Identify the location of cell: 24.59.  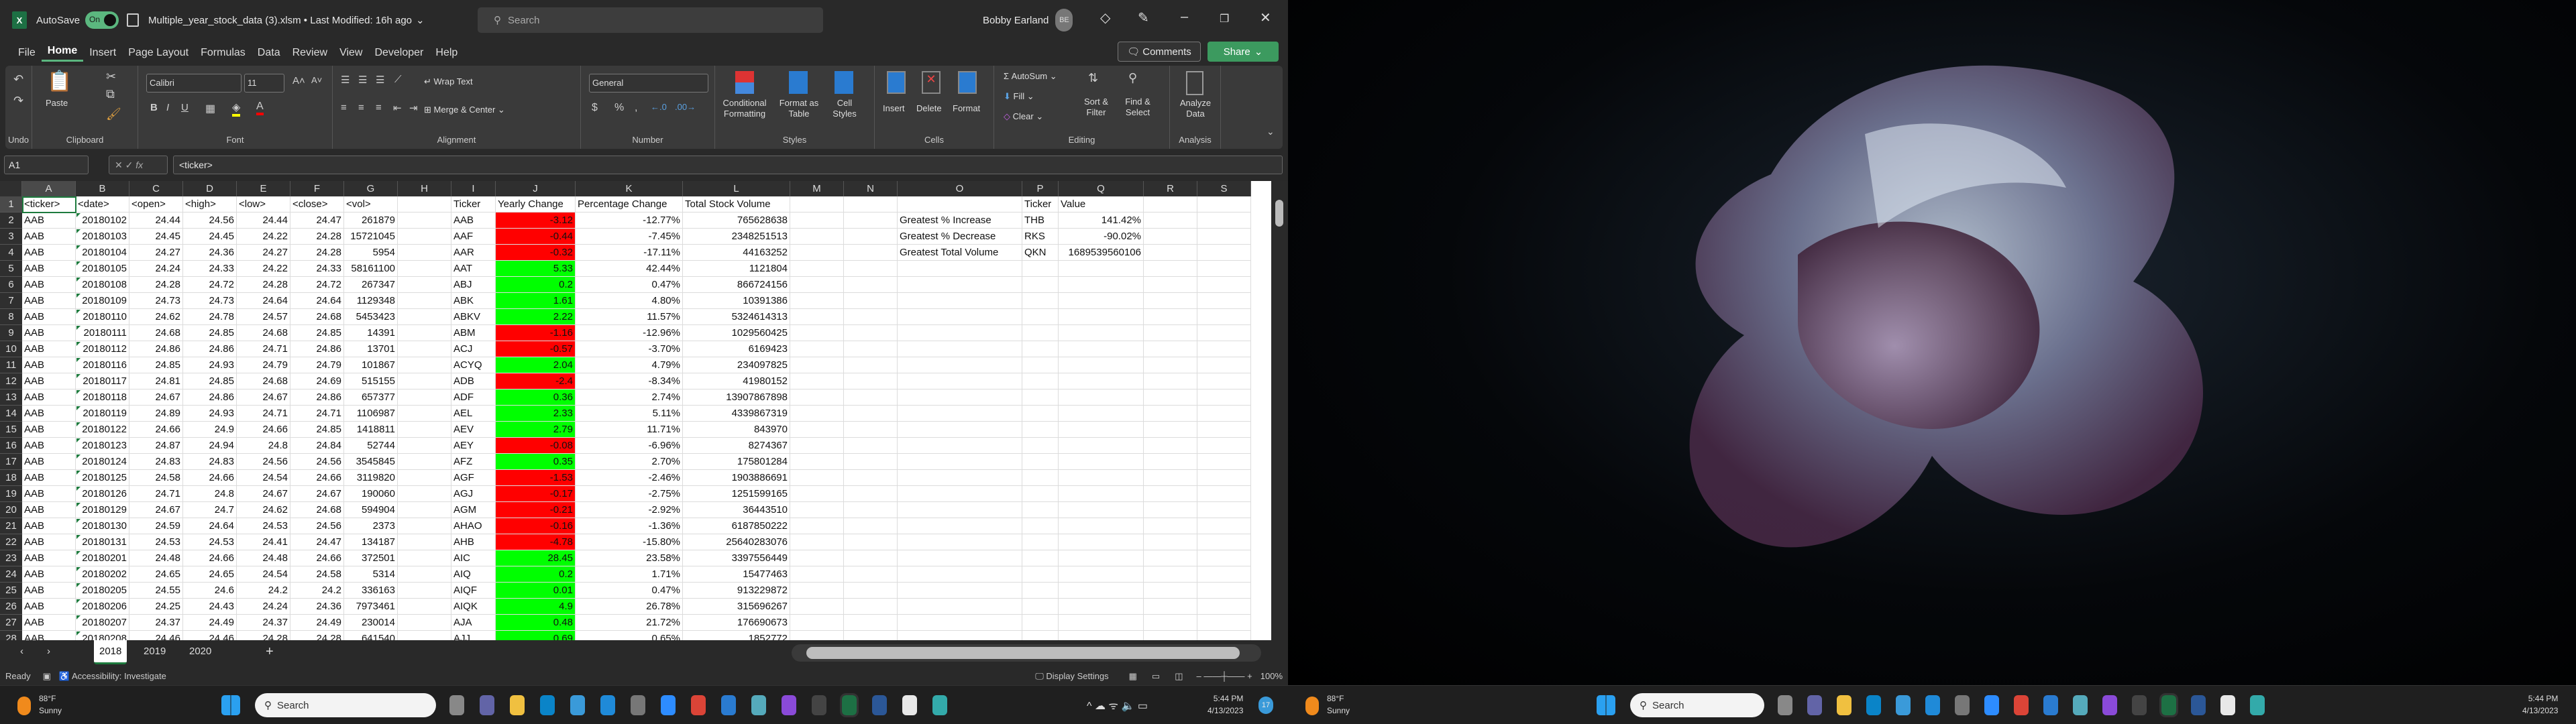
(156, 526).